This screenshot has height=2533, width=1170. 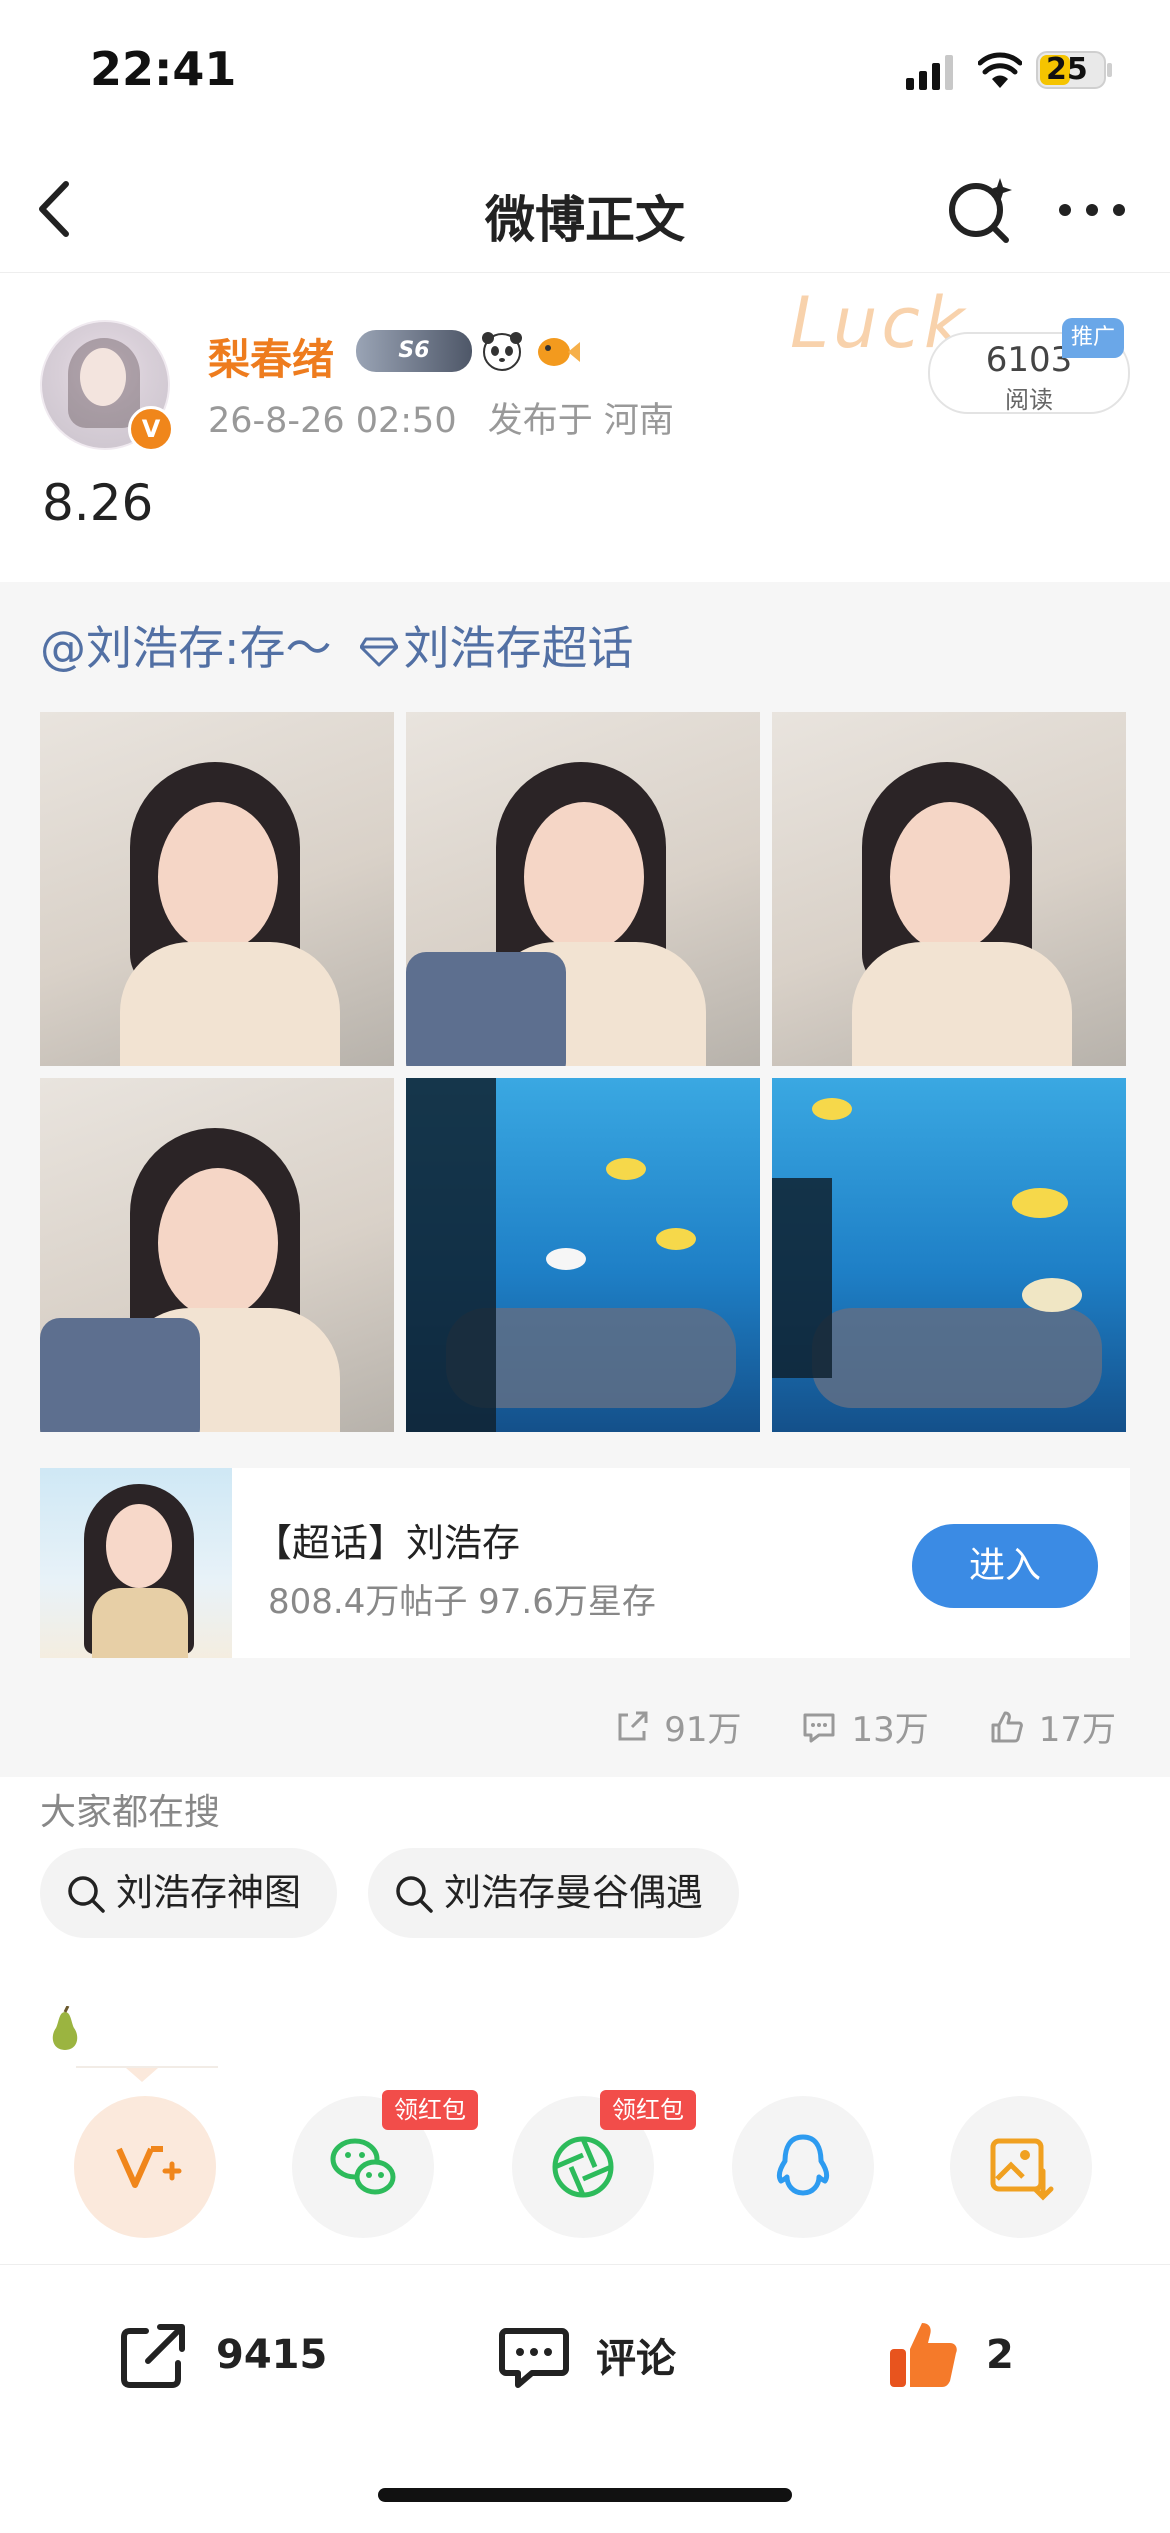 I want to click on moments-icon, so click(x=583, y=2167).